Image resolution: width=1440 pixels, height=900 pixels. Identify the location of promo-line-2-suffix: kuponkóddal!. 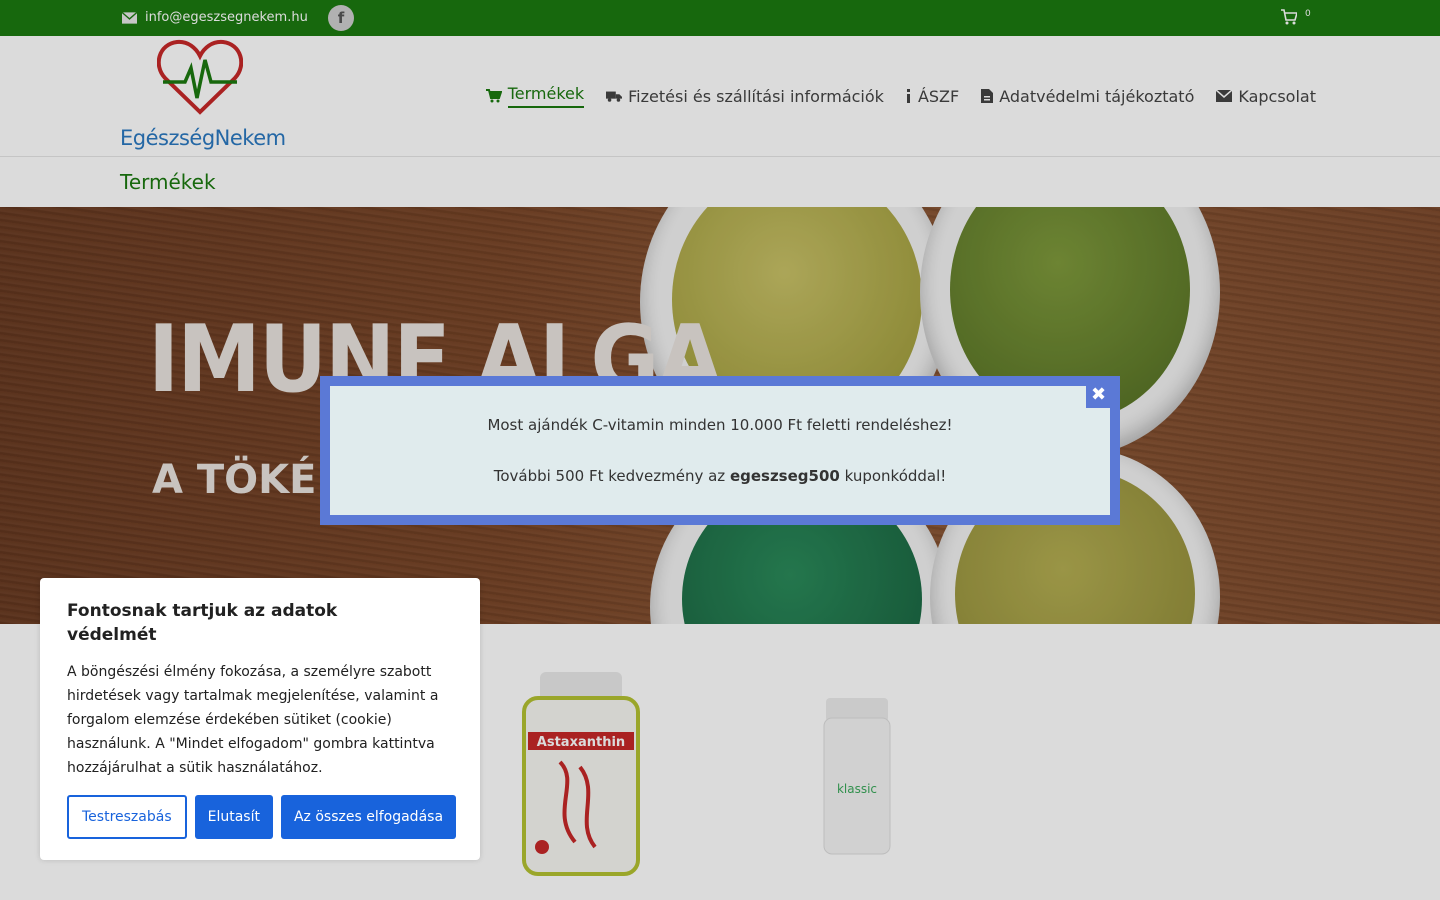
(893, 476).